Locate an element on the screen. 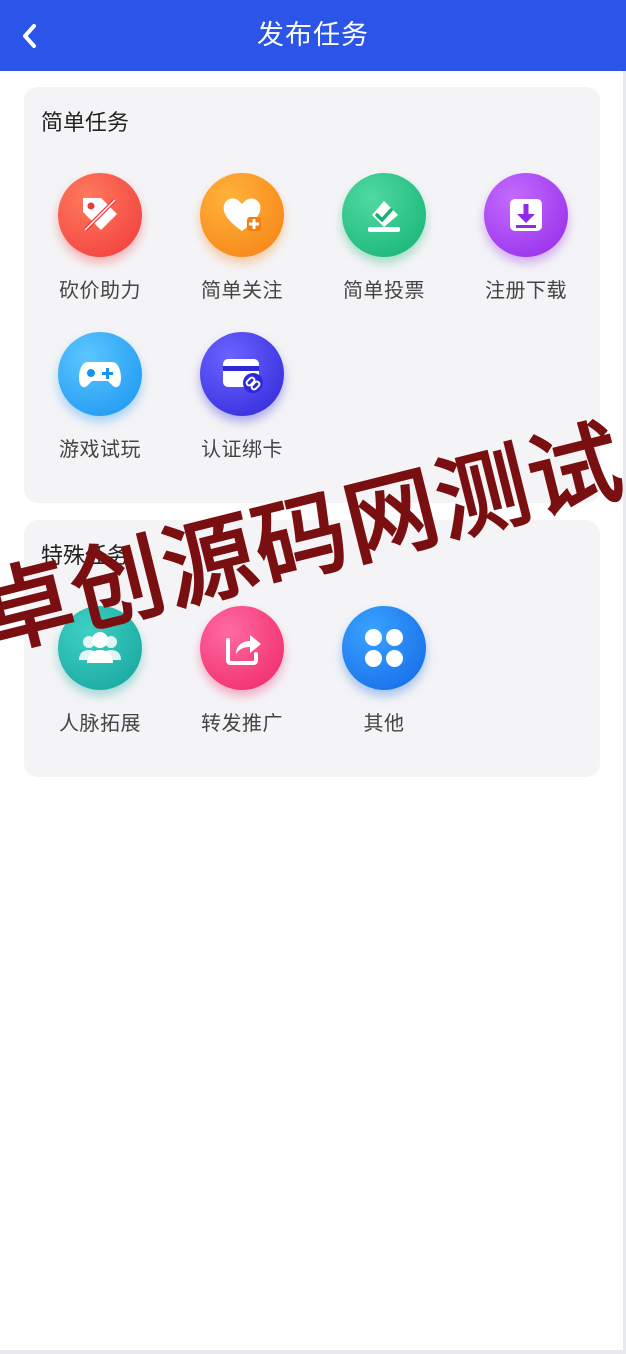 The image size is (626, 1354). vote-box-icon is located at coordinates (384, 215).